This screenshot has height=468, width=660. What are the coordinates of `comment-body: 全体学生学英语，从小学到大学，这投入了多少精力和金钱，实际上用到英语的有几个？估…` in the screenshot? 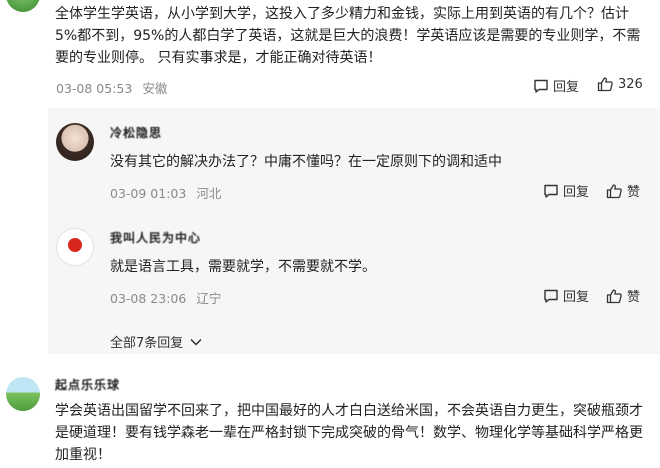 It's located at (355, 36).